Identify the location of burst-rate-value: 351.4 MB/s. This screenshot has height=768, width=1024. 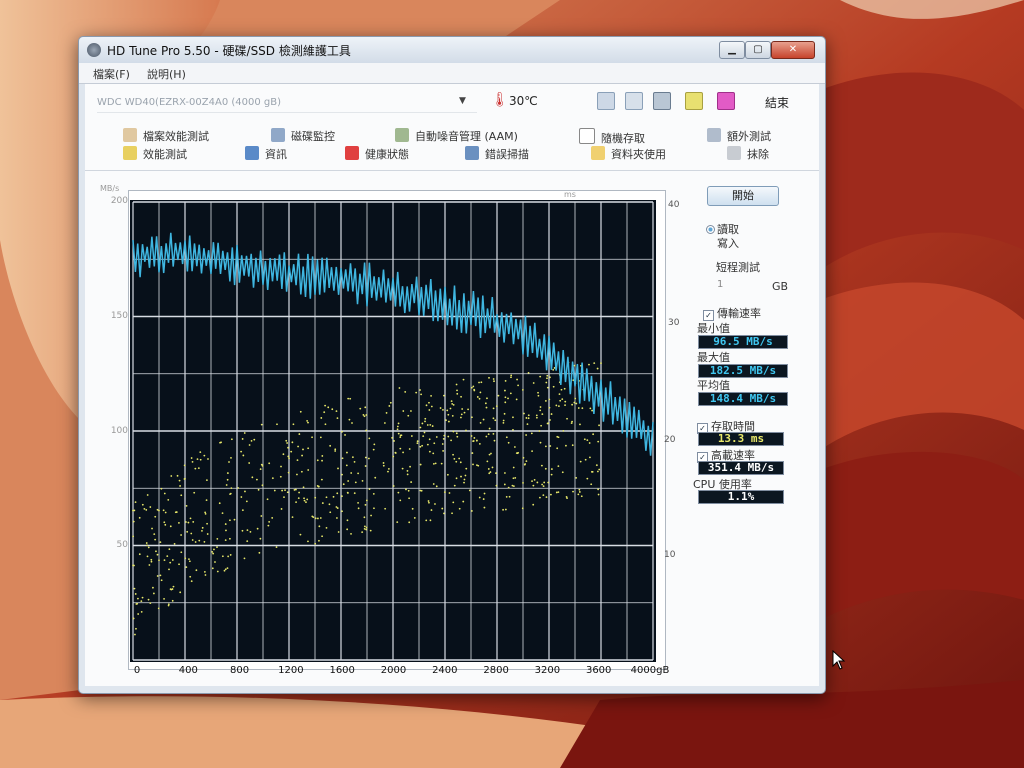
(741, 468).